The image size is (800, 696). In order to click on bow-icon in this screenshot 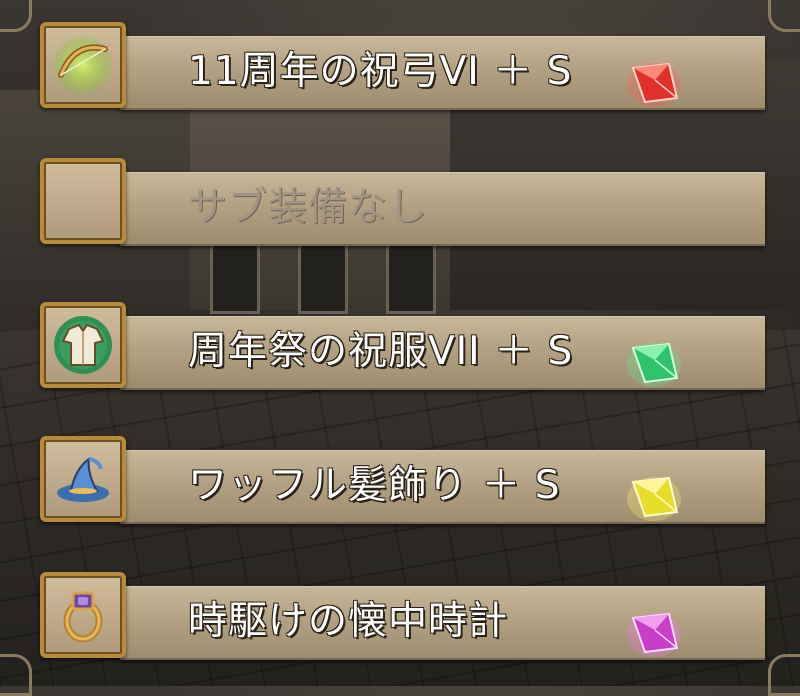, I will do `click(83, 65)`.